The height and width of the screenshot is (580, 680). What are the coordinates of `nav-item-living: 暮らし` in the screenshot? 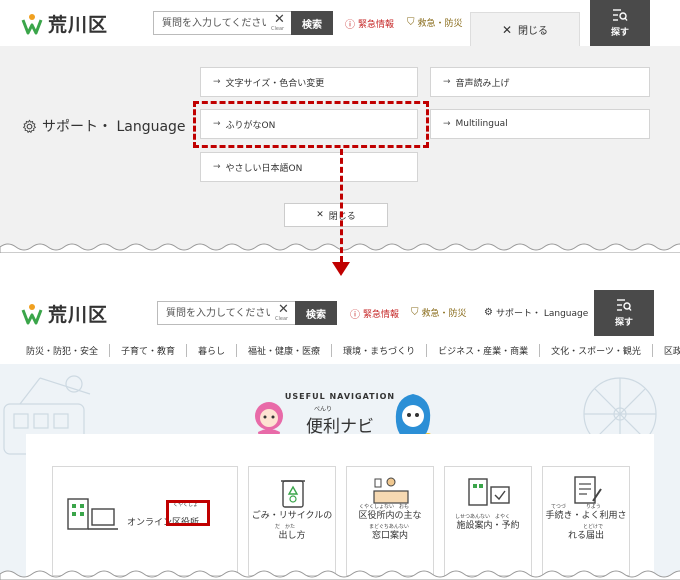 It's located at (211, 350).